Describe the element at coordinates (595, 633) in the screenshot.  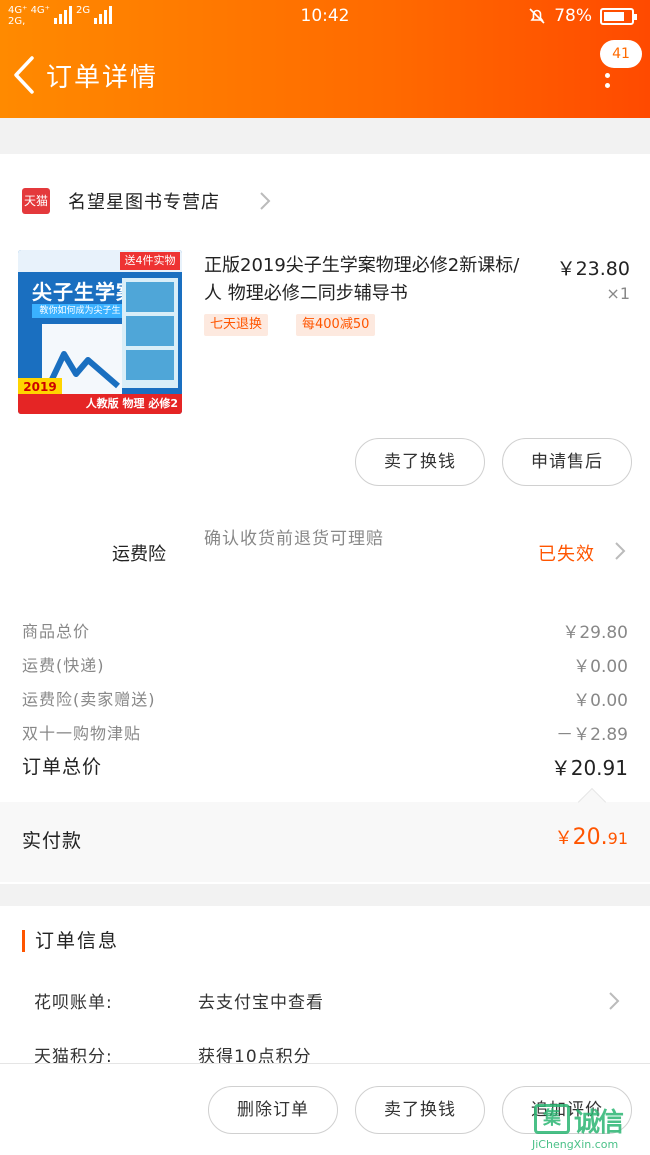
I see `fee-value: ￥29.80` at that location.